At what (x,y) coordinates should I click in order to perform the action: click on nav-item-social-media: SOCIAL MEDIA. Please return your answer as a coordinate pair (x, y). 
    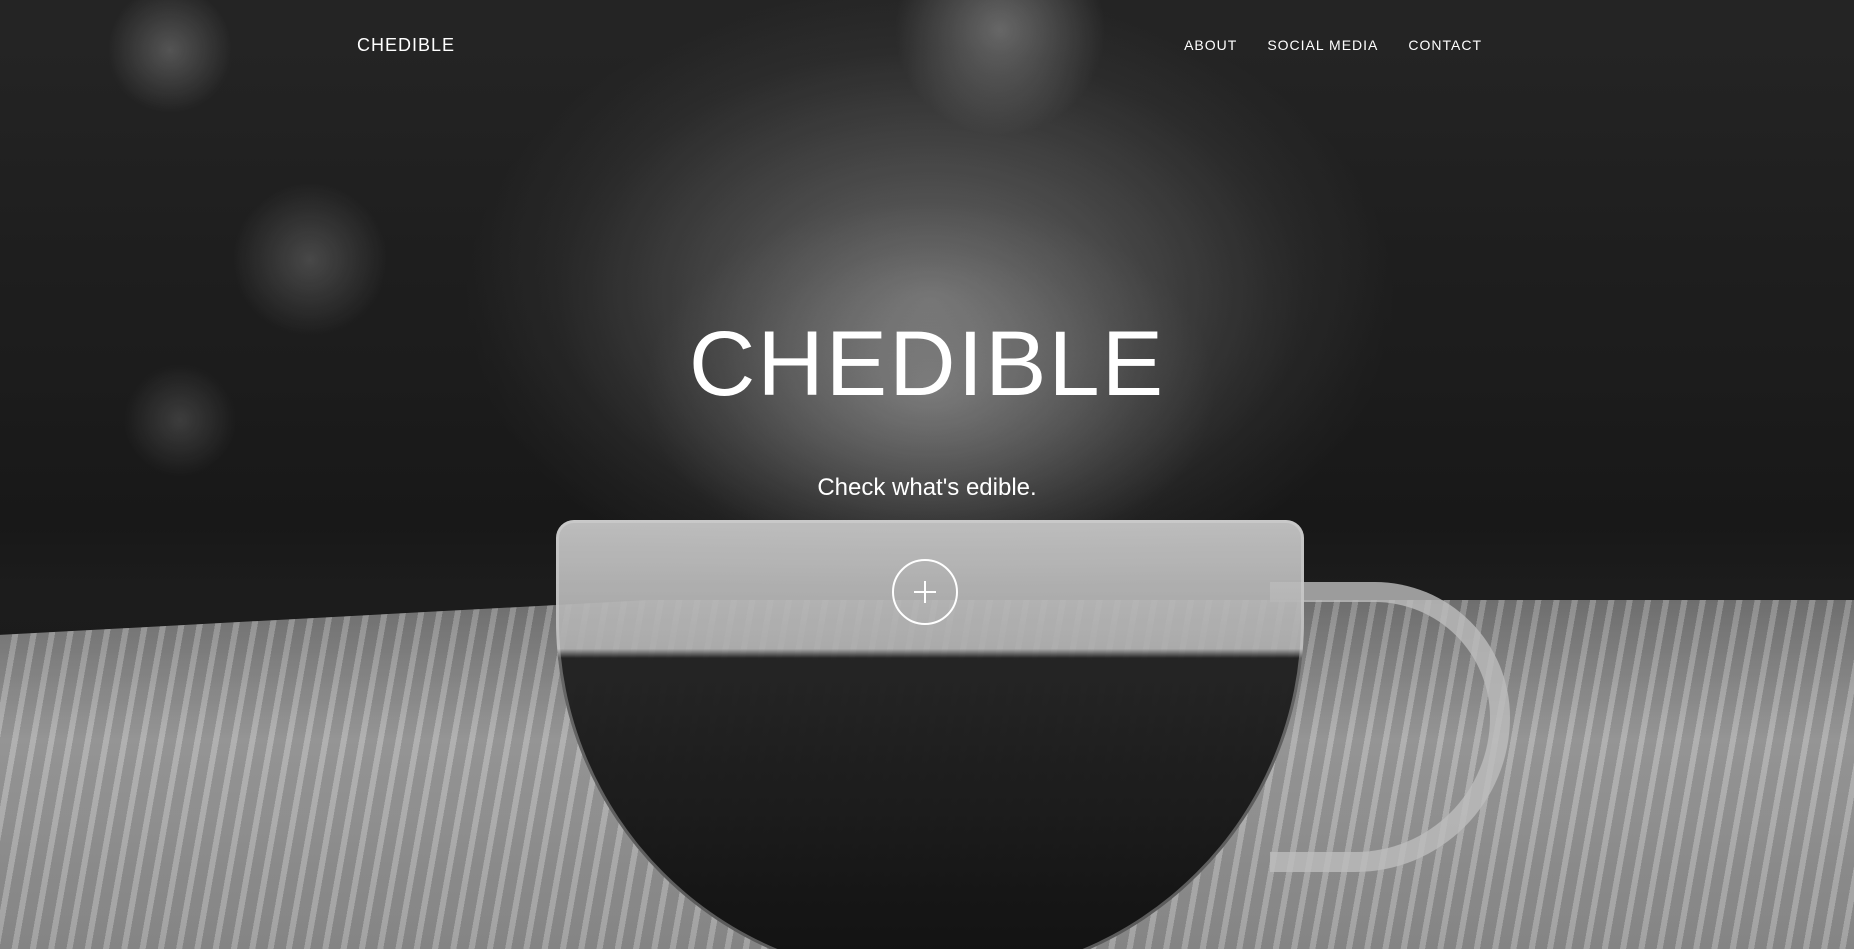
    Looking at the image, I should click on (1322, 45).